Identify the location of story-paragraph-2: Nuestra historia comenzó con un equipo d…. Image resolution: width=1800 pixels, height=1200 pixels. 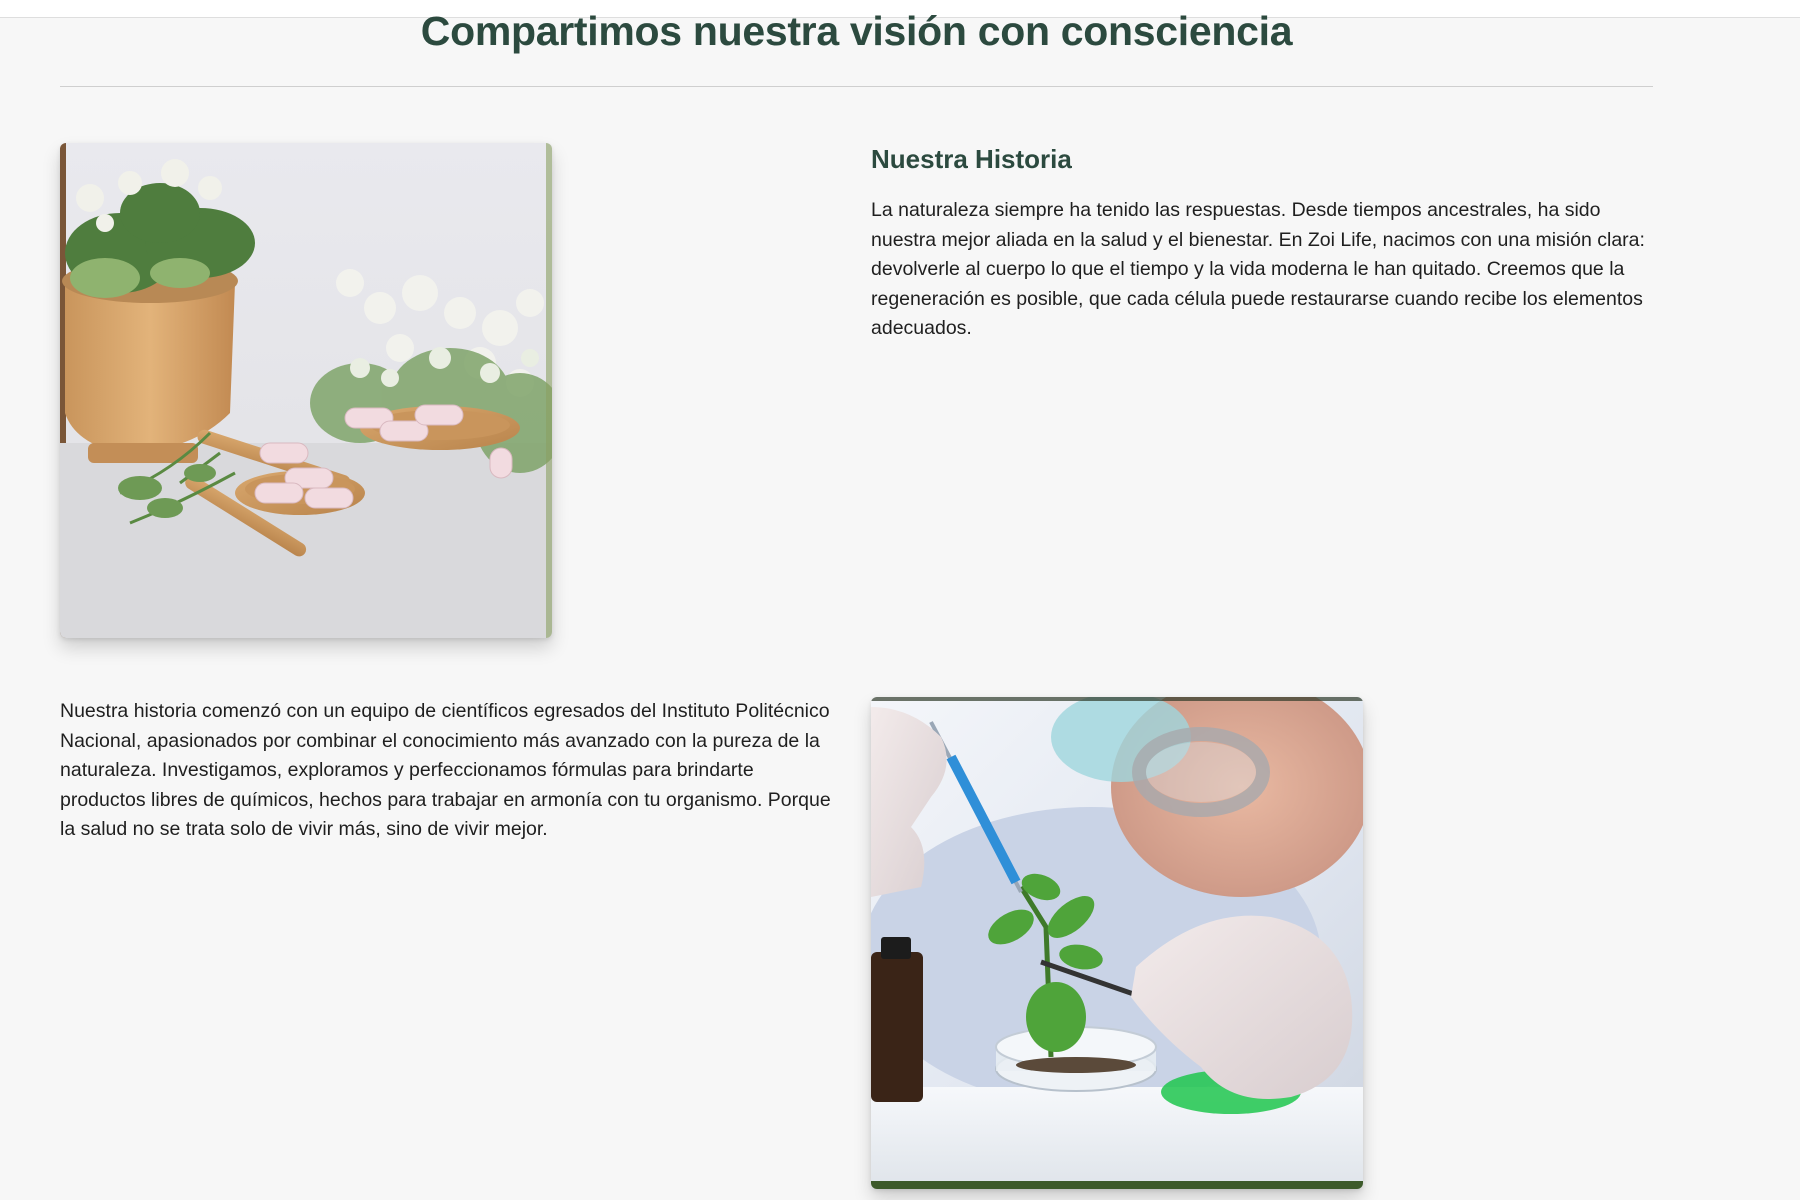
(445, 770).